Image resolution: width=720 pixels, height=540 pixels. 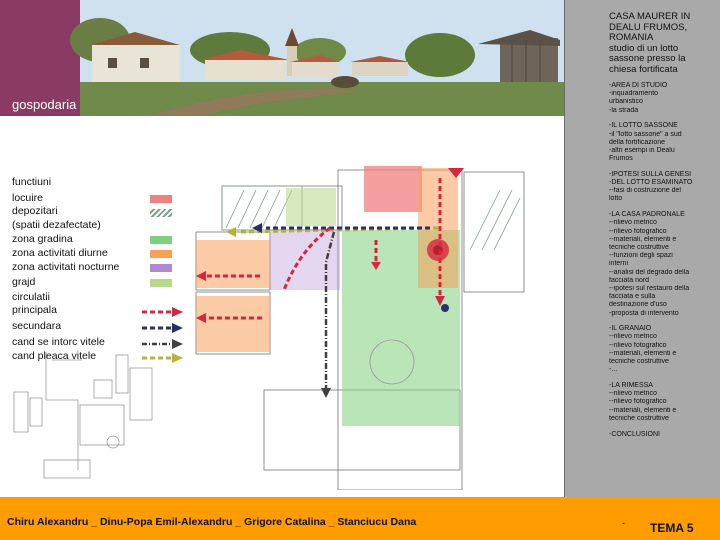 What do you see at coordinates (664, 297) in the screenshot?
I see `toc-line: facciata e sulla` at bounding box center [664, 297].